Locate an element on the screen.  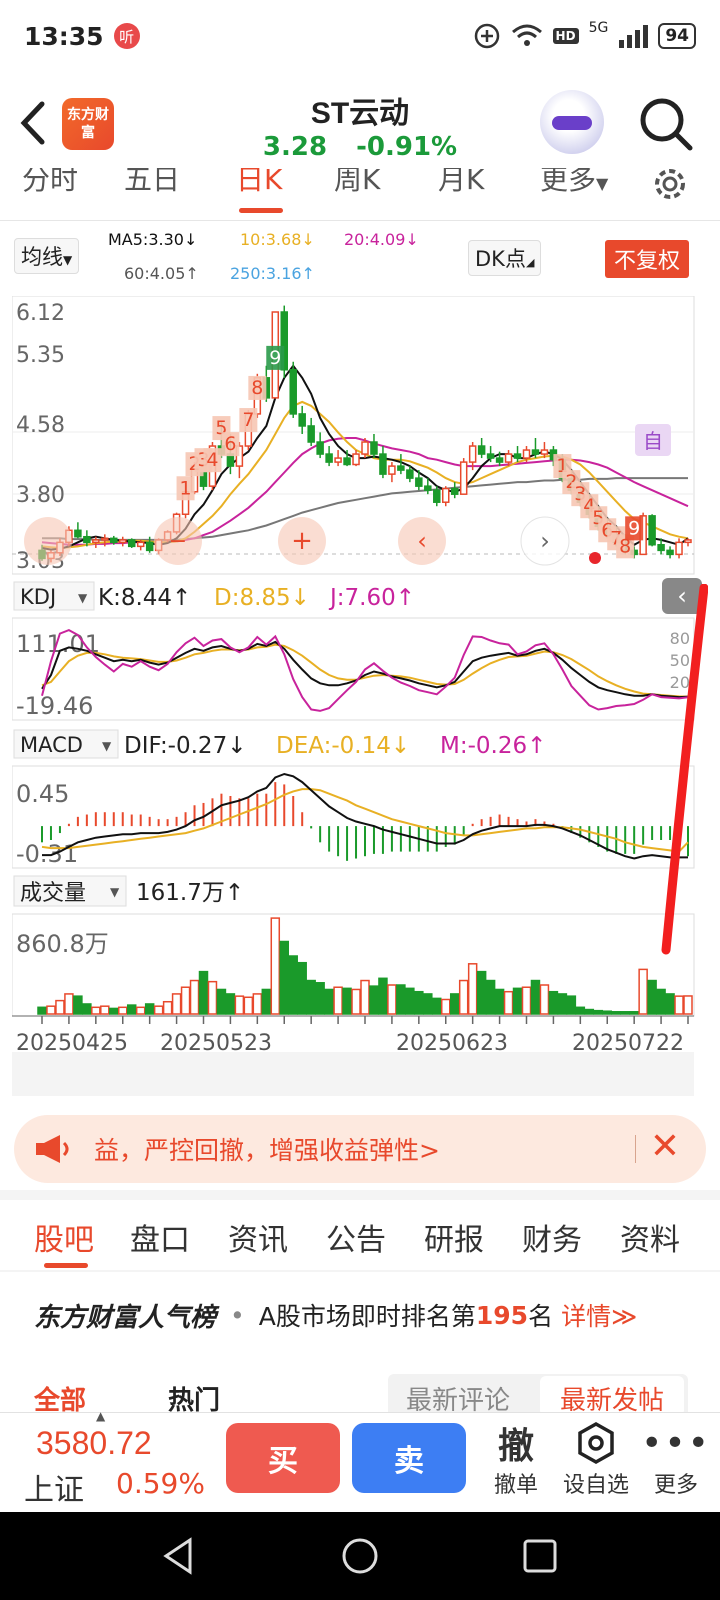
promo-banner: 益，严控回撤，增强收益弹性> ✕ is located at coordinates (360, 1149).